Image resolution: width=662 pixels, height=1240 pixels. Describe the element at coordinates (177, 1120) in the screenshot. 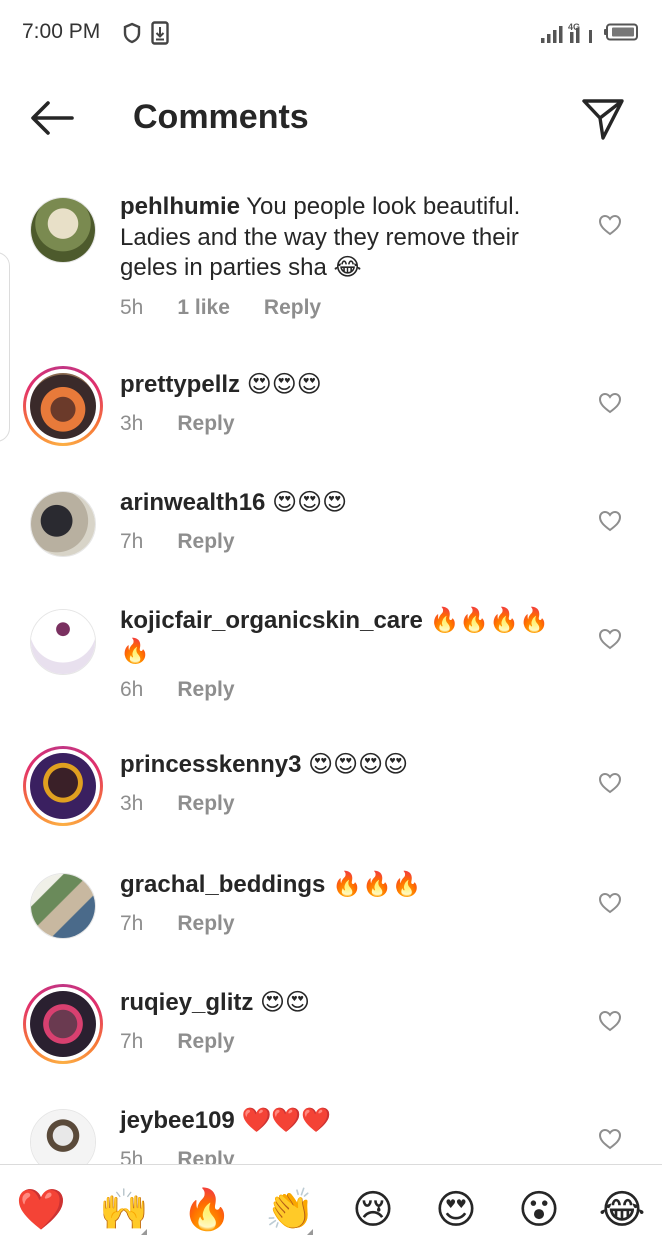

I see `comment-username: jeybee109` at that location.